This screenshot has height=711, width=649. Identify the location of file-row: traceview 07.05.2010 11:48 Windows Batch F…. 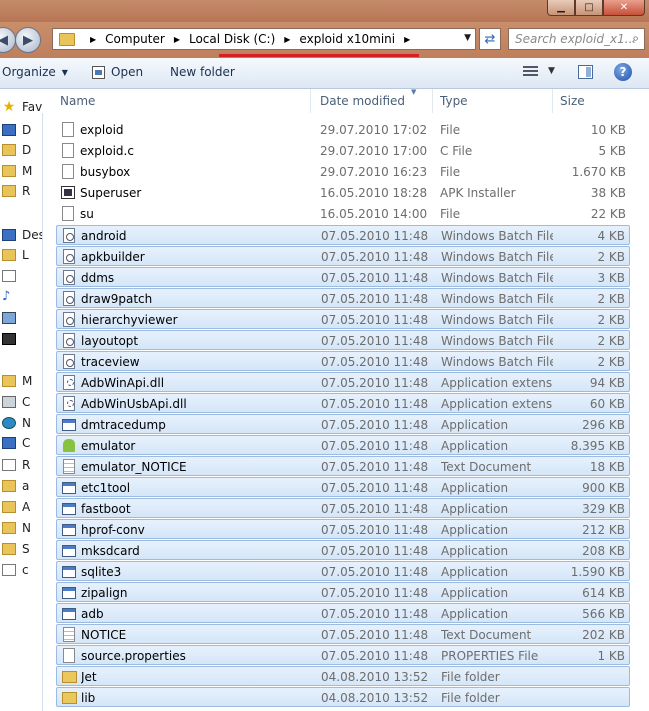
(343, 361).